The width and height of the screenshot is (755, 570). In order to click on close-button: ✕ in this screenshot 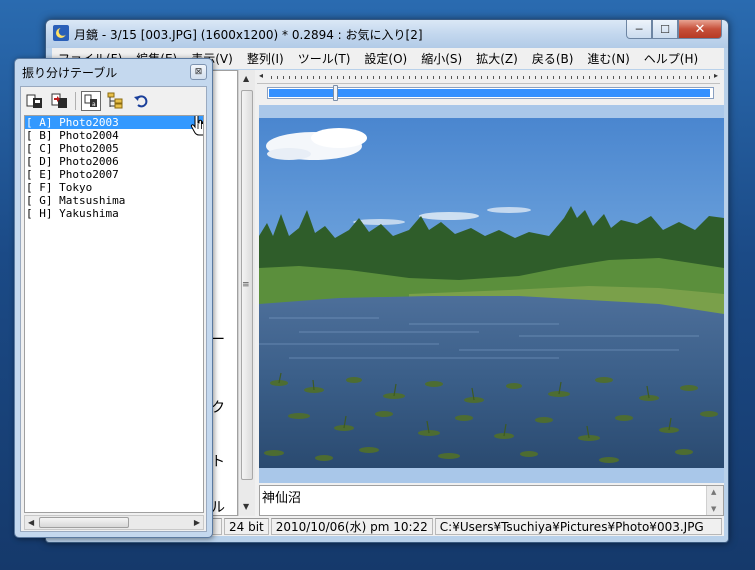, I will do `click(700, 29)`.